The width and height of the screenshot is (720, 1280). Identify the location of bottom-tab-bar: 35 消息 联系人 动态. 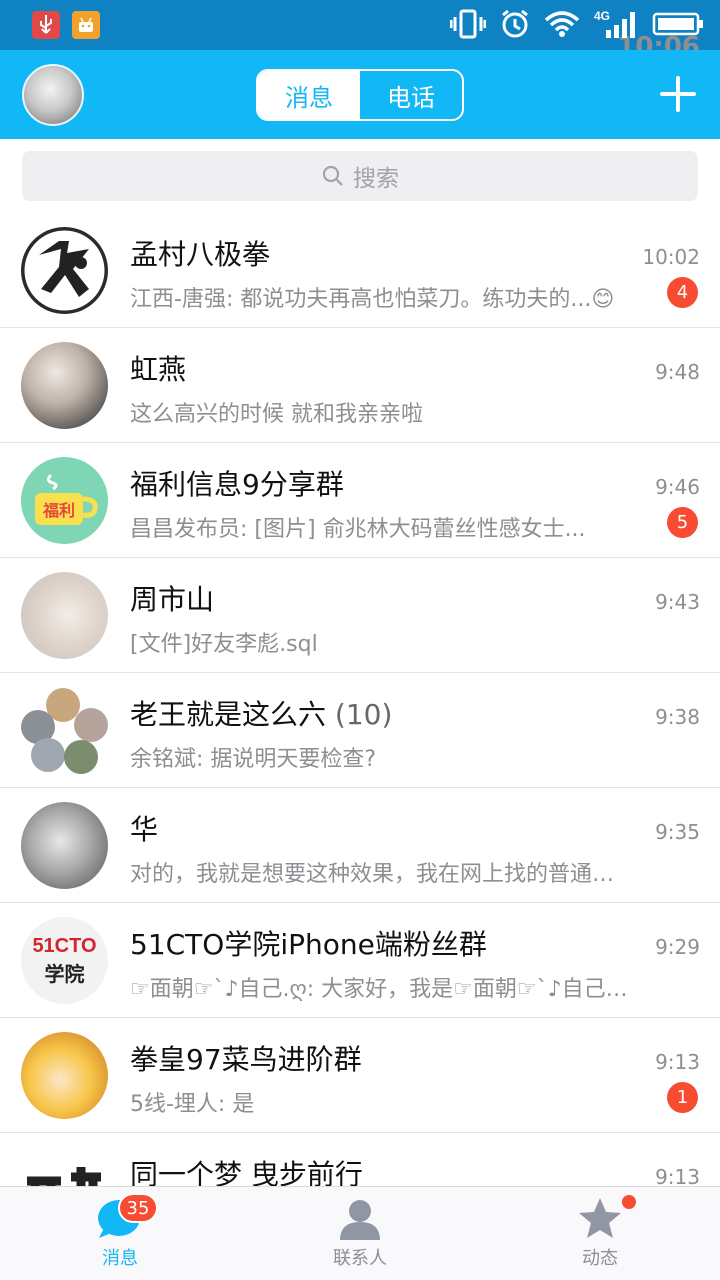
(360, 1233).